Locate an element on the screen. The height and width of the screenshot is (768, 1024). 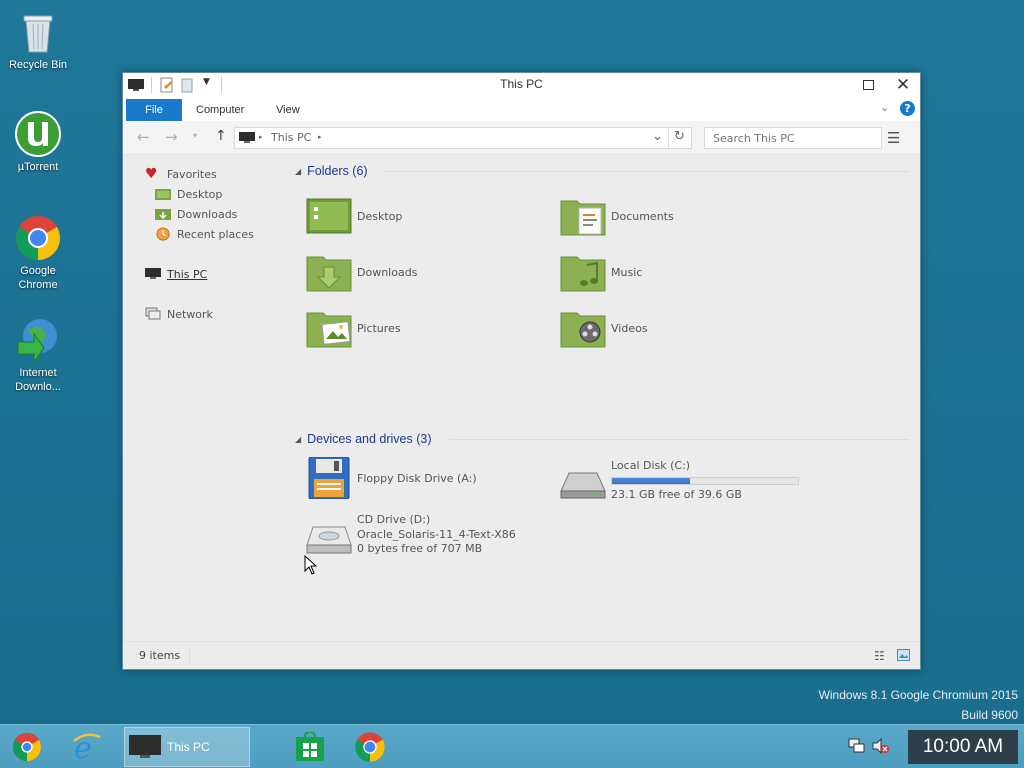
nav-this-pc: This PC is located at coordinates (176, 274).